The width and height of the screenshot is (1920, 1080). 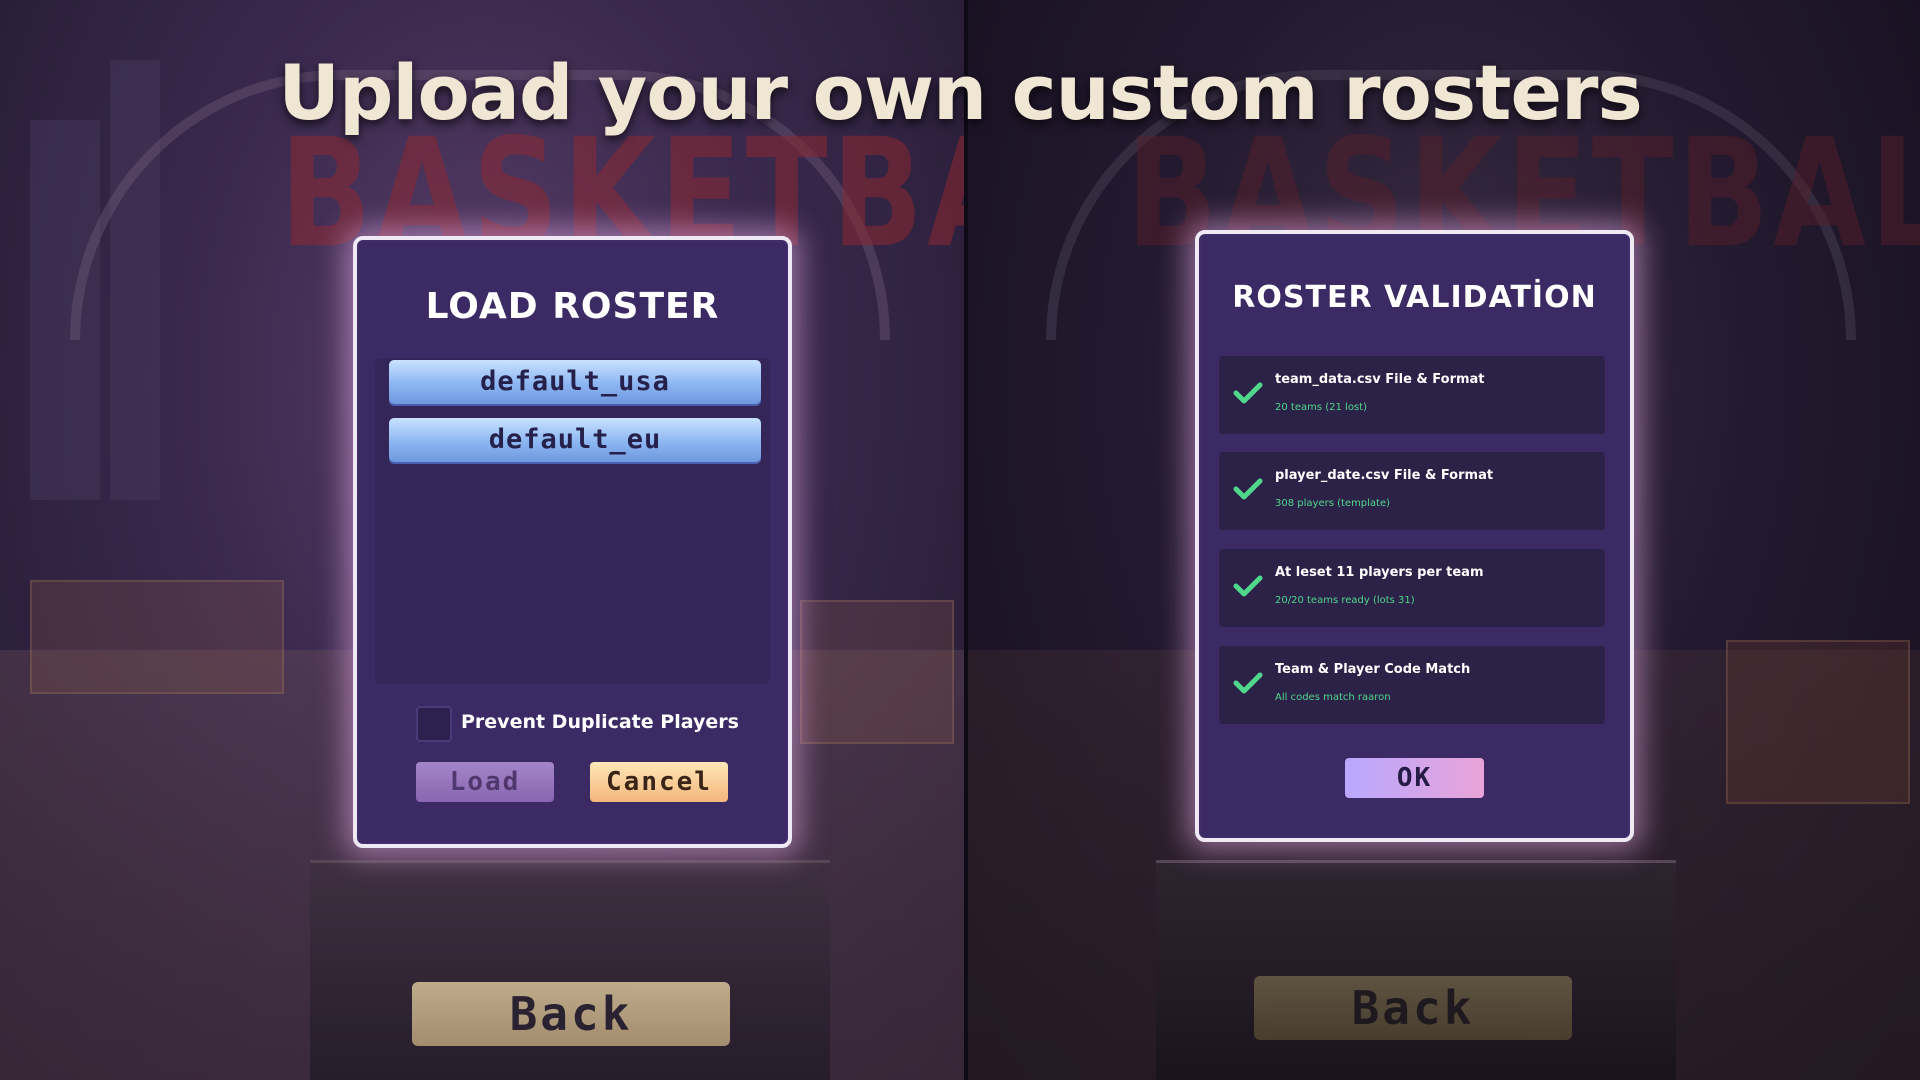 I want to click on validation-title: At leset 11 players per team, so click(x=1379, y=572).